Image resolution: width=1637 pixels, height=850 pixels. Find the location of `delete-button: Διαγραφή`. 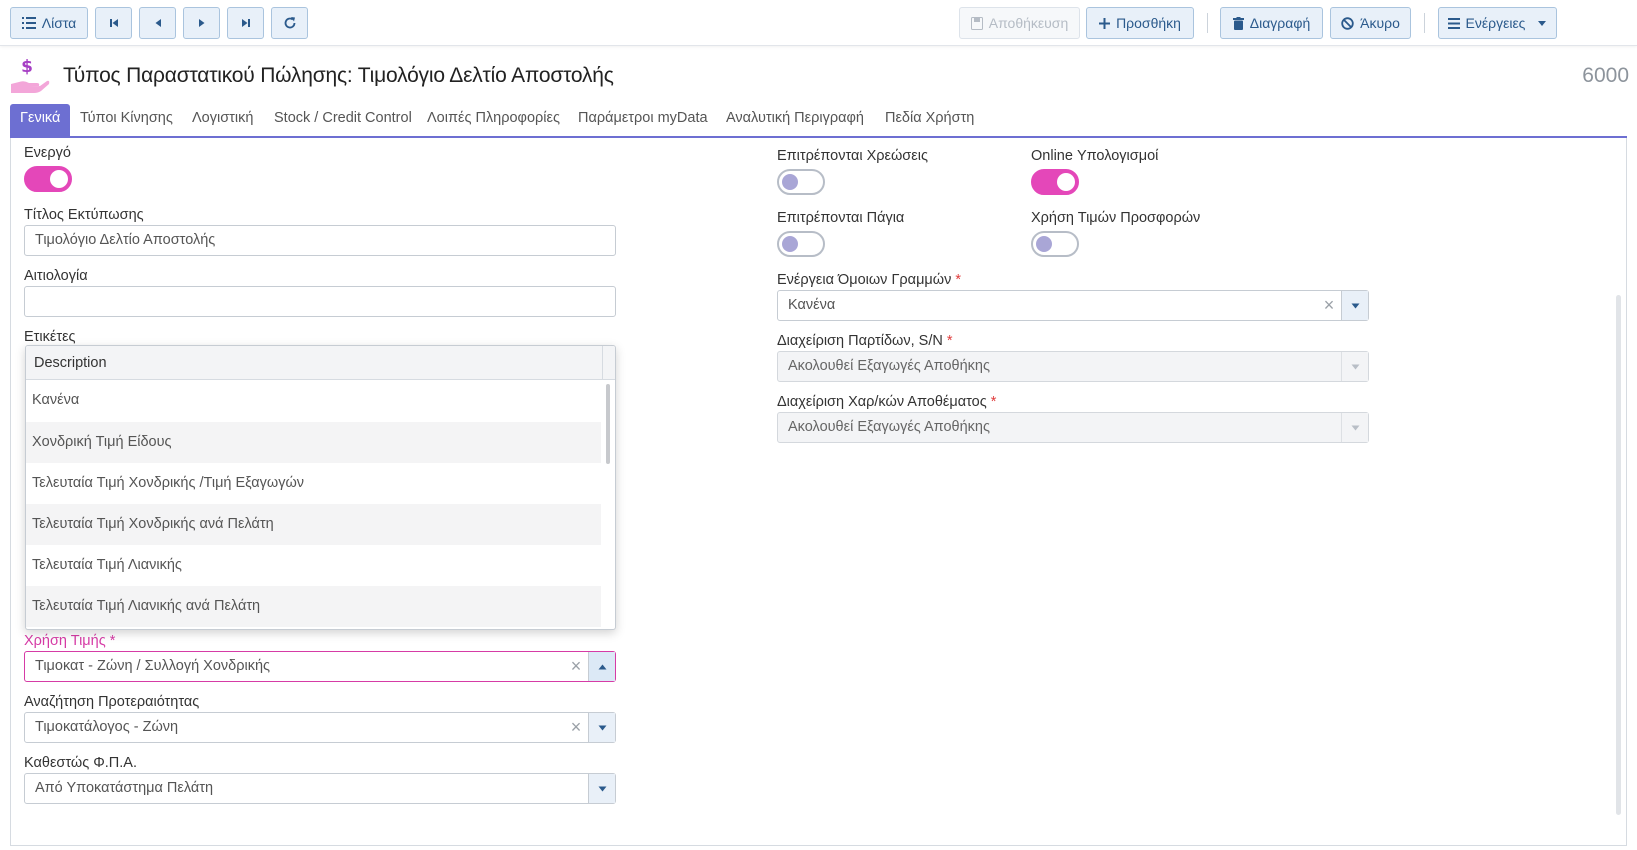

delete-button: Διαγραφή is located at coordinates (1271, 23).